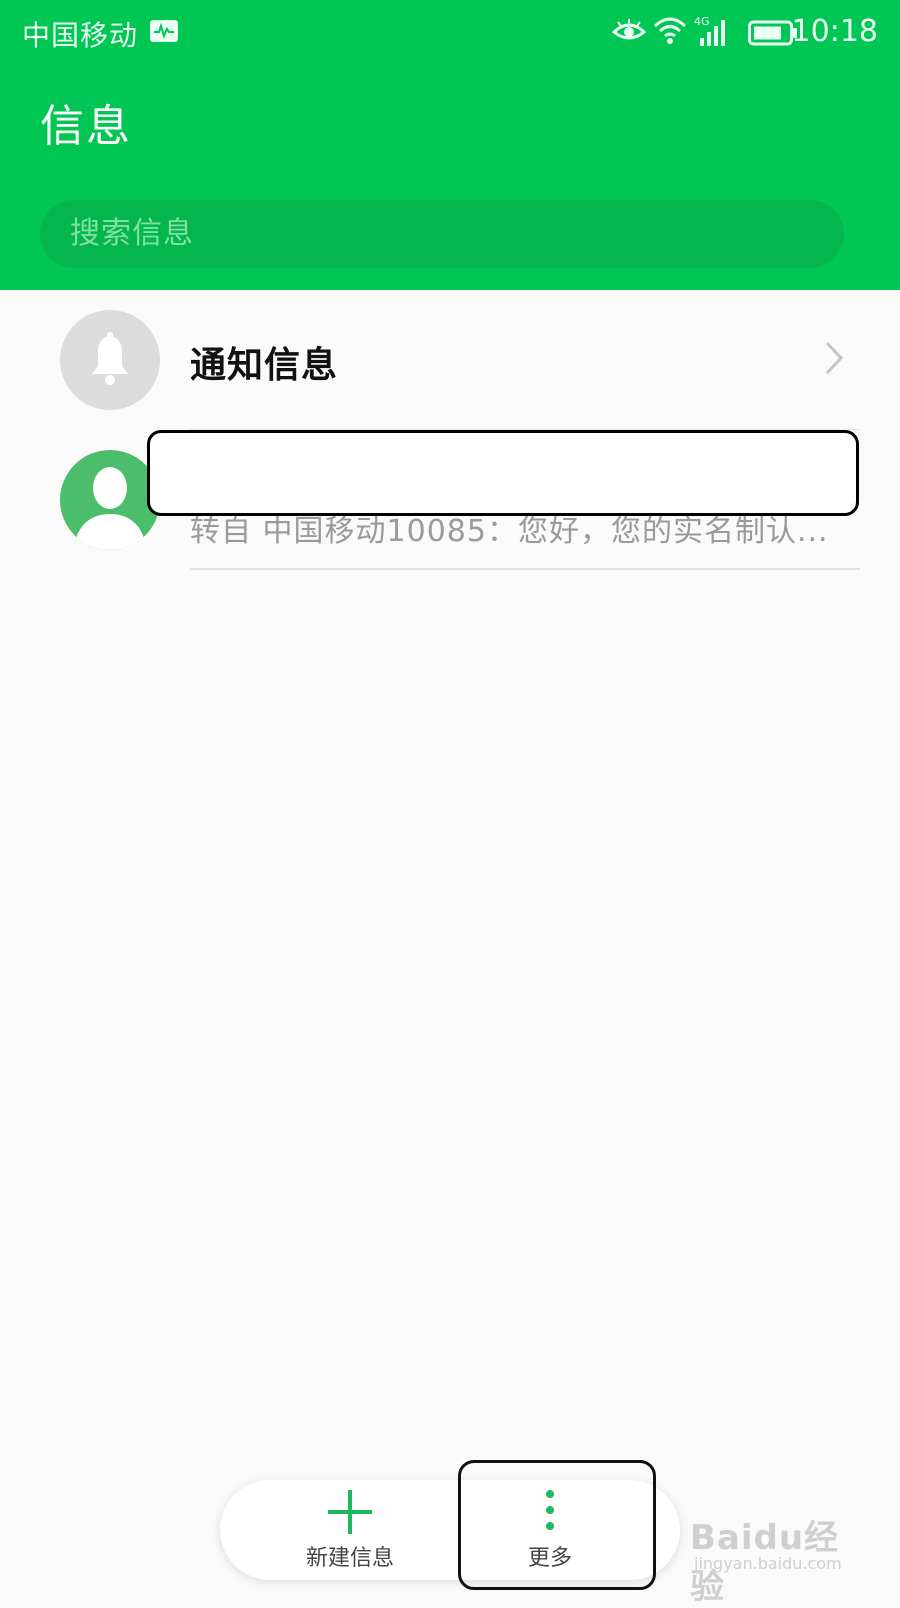 Image resolution: width=900 pixels, height=1608 pixels. Describe the element at coordinates (712, 34) in the screenshot. I see `signal-icon: 4G` at that location.